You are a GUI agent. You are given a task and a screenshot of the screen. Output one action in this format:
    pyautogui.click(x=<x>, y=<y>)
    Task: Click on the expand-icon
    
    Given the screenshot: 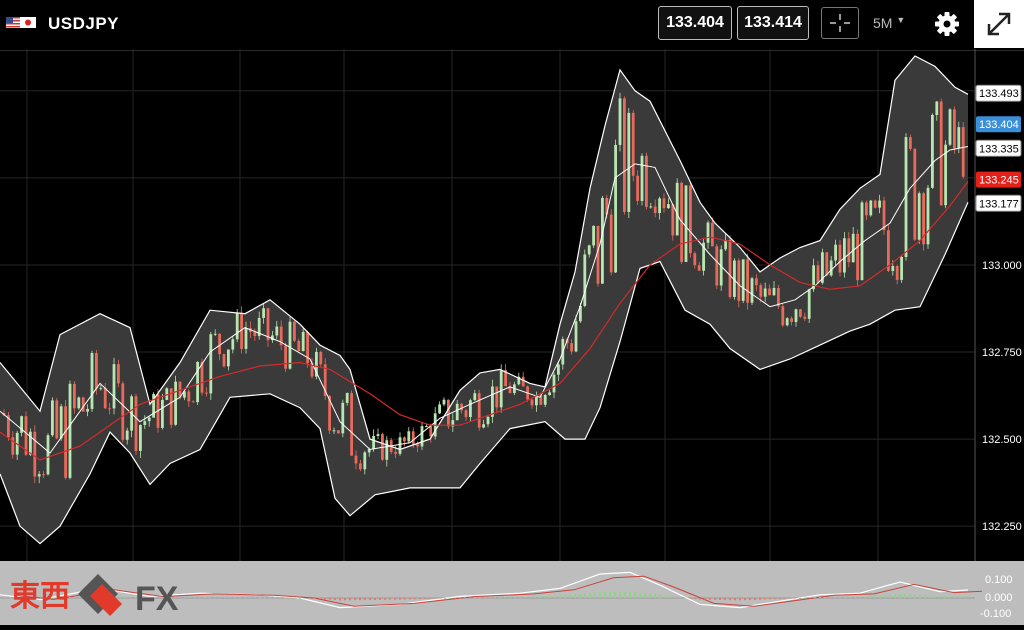 What is the action you would take?
    pyautogui.click(x=999, y=24)
    